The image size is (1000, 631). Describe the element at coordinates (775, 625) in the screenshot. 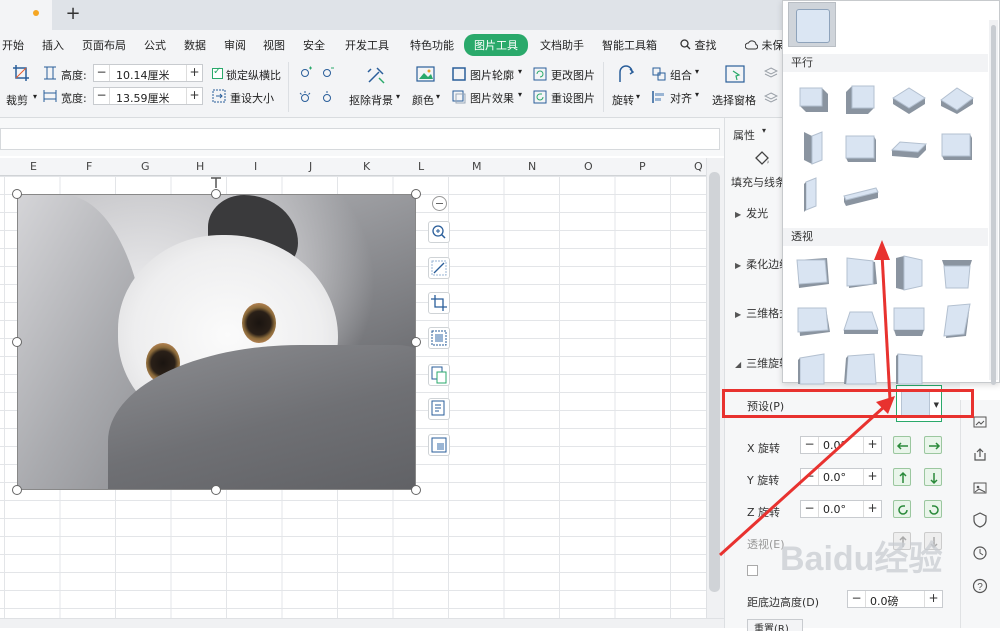

I see `reset-button: 重置(R)` at that location.